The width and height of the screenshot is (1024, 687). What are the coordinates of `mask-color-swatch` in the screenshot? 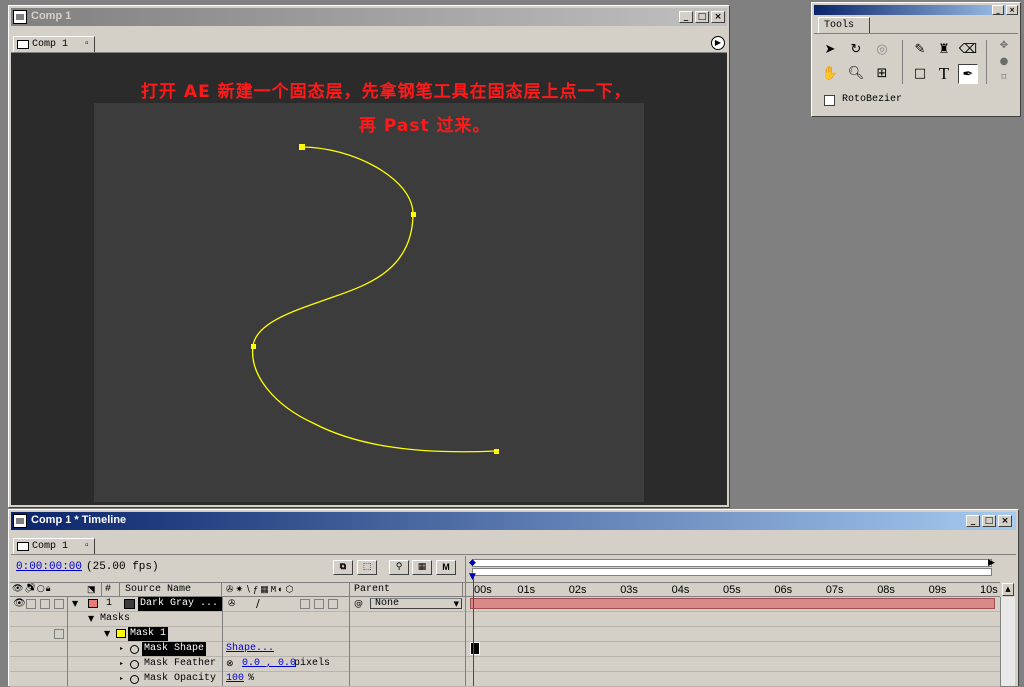 It's located at (121, 633).